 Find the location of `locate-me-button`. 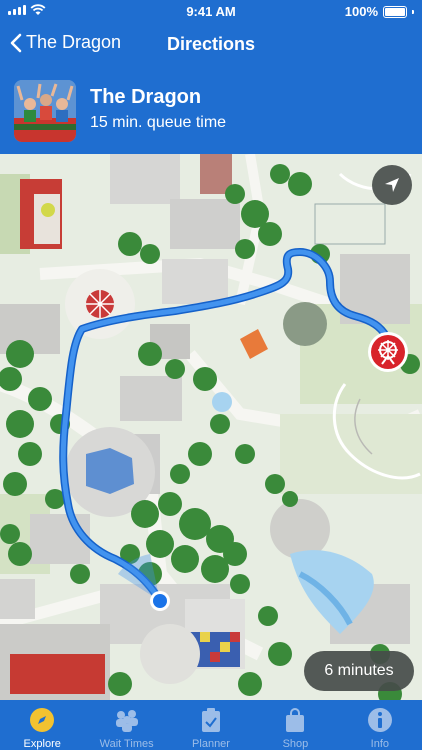

locate-me-button is located at coordinates (392, 185).